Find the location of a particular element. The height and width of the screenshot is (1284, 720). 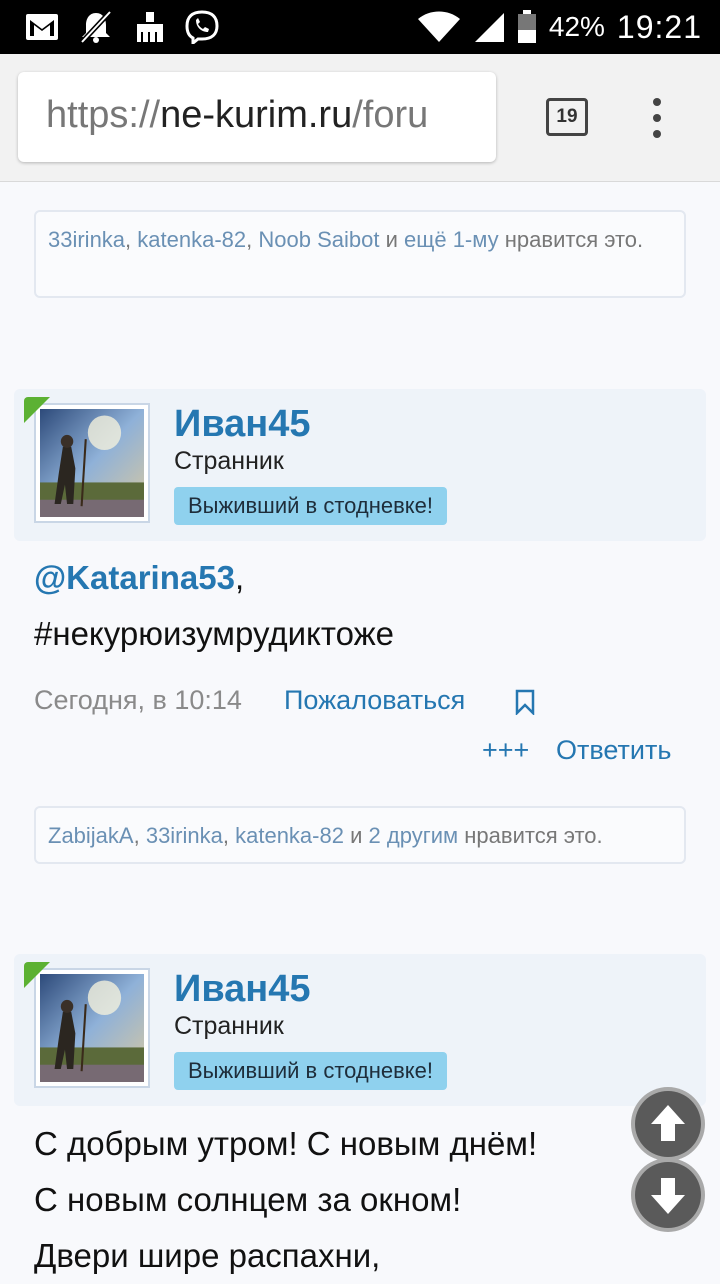

address-bar: https://ne-kurim.ru/foru is located at coordinates (257, 117).